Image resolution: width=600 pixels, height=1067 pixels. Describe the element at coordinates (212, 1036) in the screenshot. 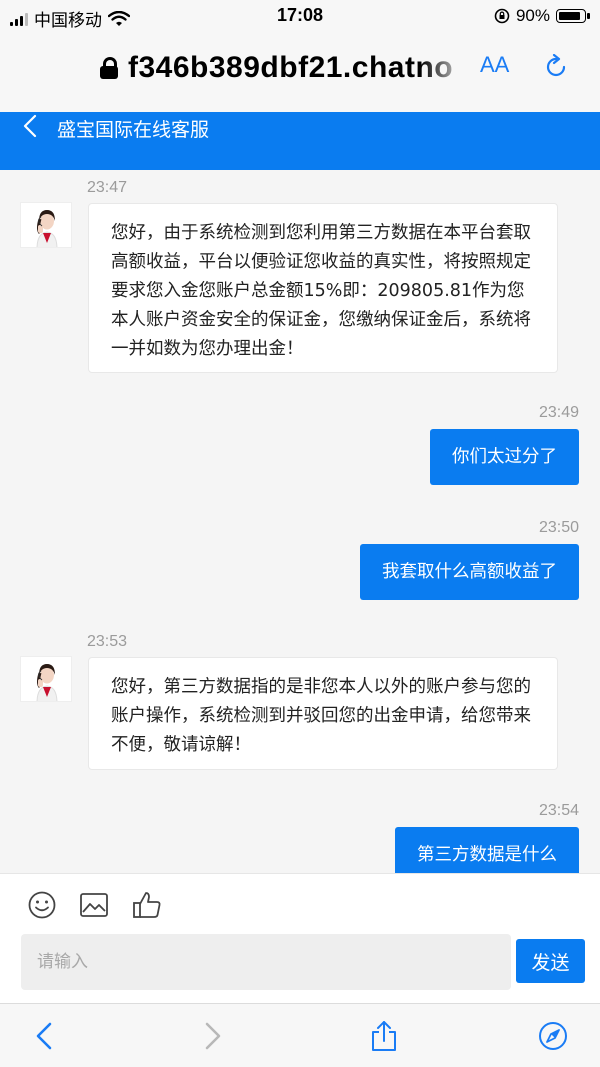

I see `forward-icon` at that location.